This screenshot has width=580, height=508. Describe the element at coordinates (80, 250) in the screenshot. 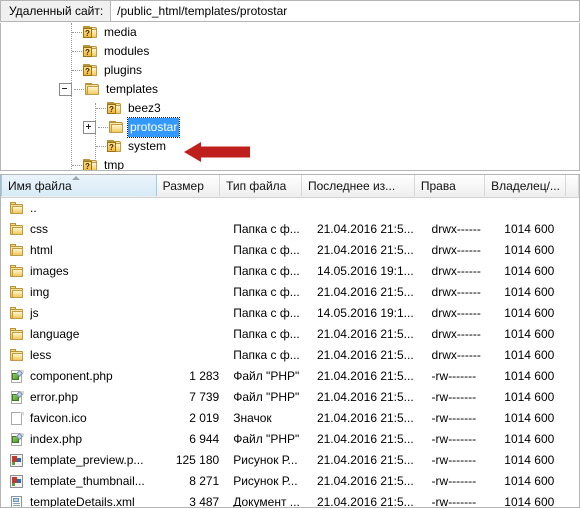

I see `cell-name: html` at that location.